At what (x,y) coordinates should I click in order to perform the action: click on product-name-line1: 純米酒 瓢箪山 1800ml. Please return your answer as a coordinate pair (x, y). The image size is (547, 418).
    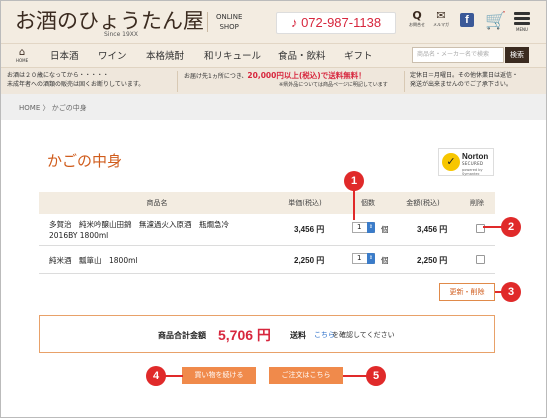
    Looking at the image, I should click on (93, 260).